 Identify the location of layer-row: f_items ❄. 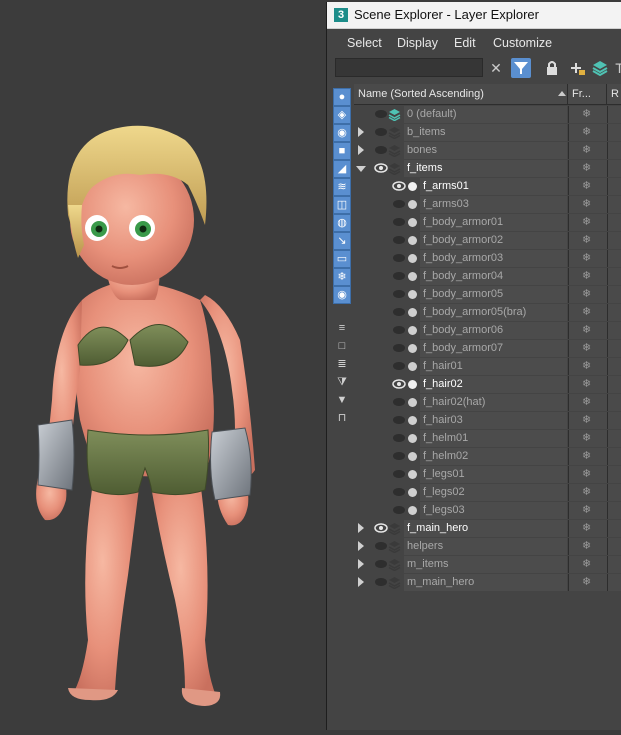
(487, 169).